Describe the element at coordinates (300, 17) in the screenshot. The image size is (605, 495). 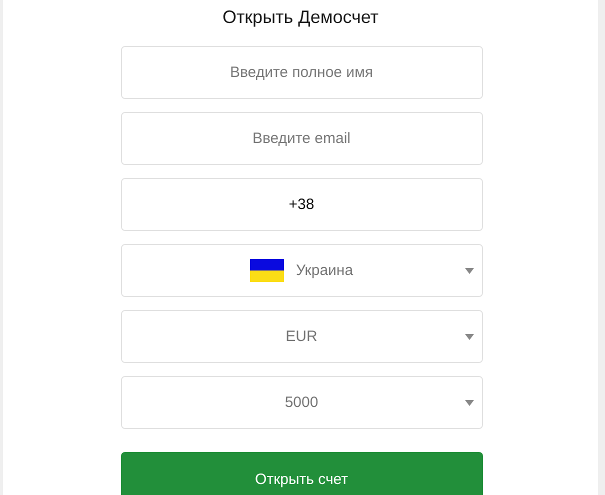
I see `form-title: Открыть Демосчет` at that location.